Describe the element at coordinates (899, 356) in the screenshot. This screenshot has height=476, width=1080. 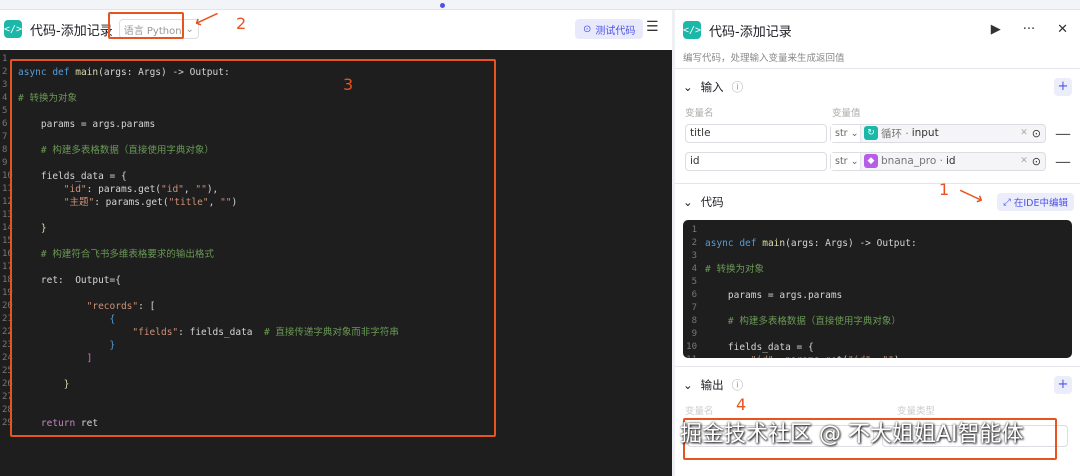
I see `code-token: ),` at that location.